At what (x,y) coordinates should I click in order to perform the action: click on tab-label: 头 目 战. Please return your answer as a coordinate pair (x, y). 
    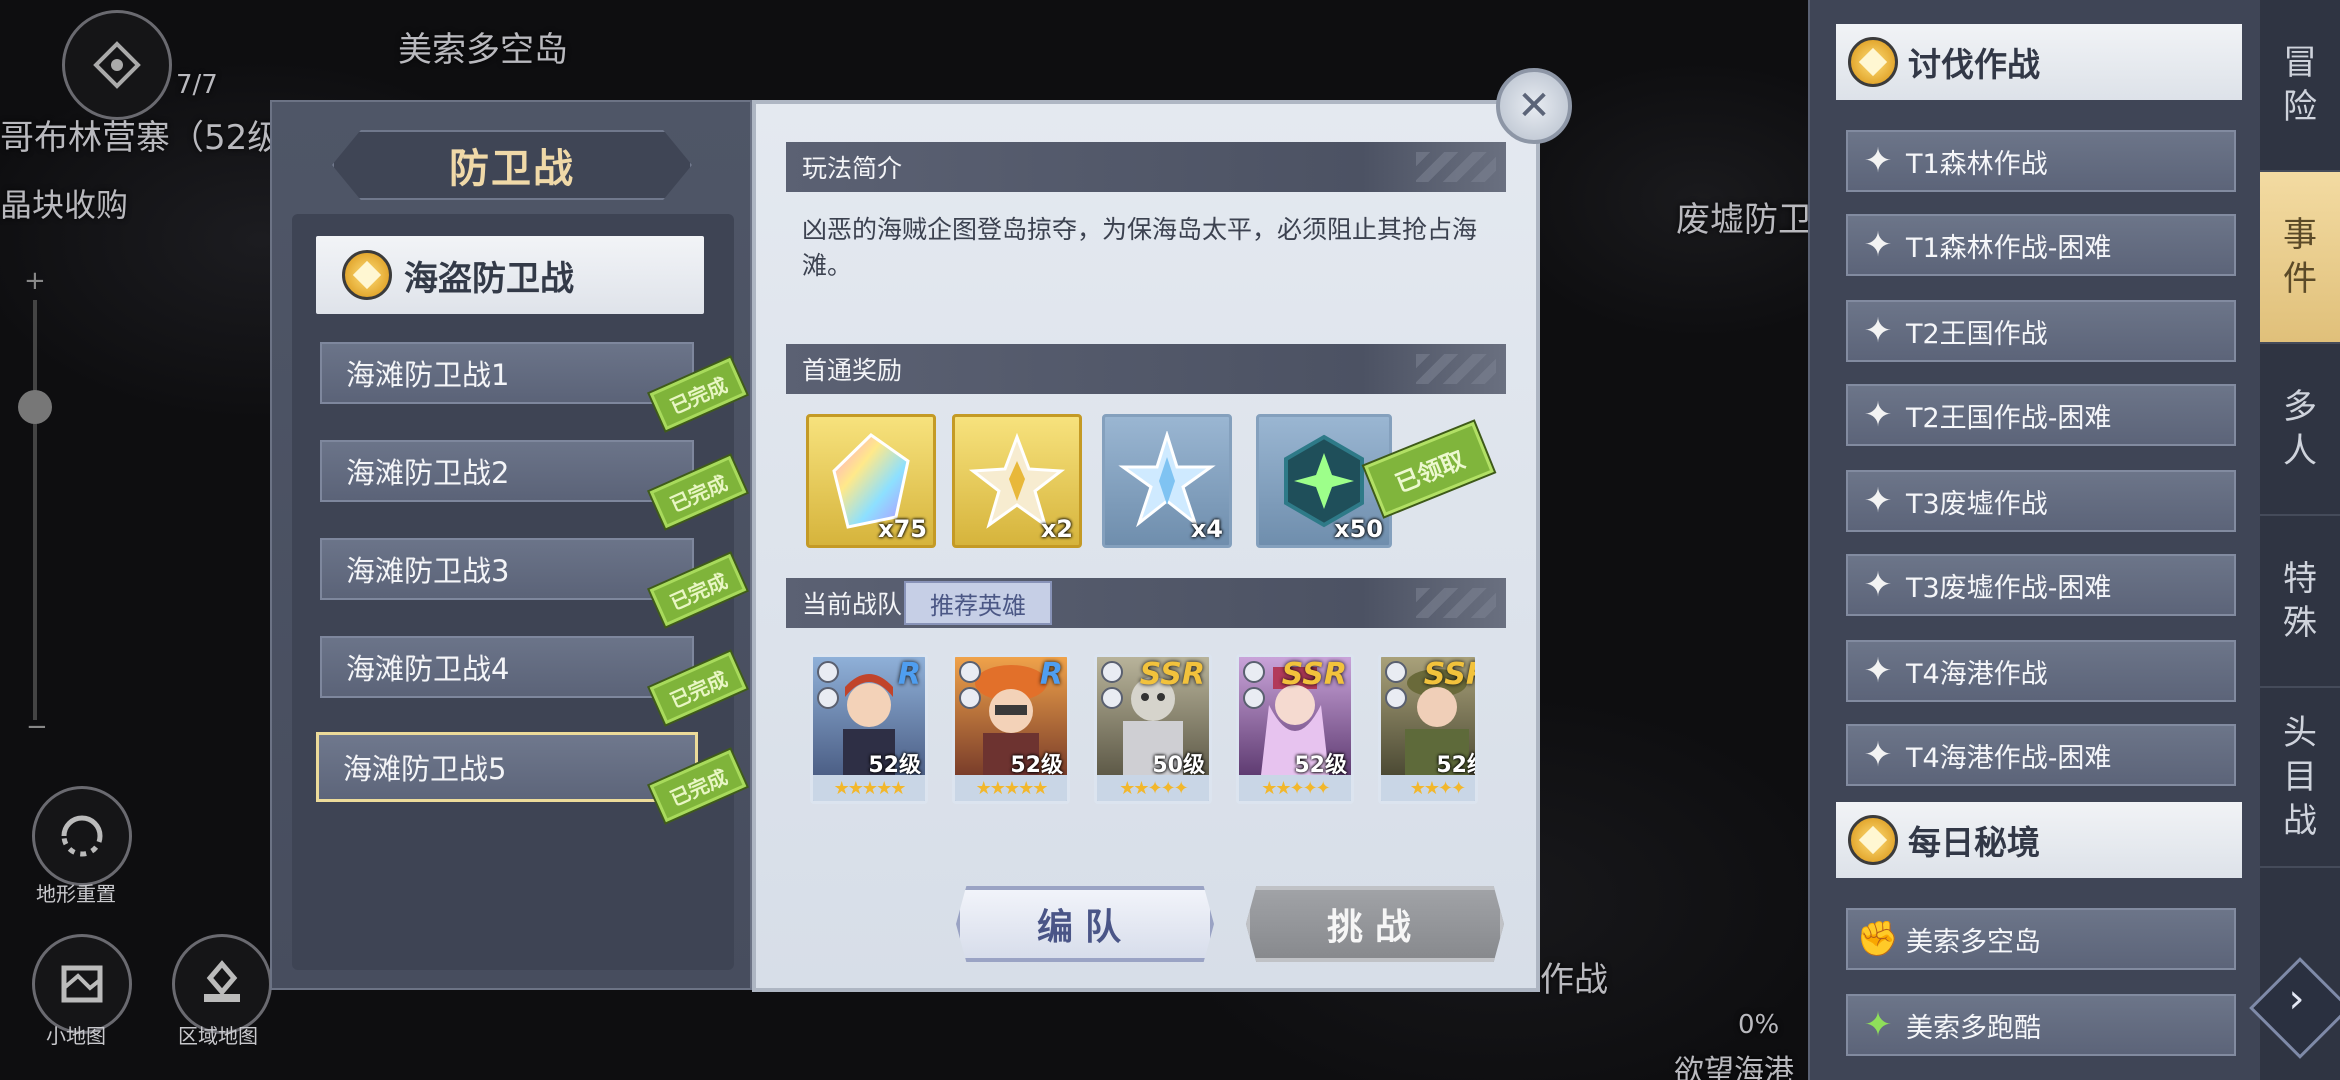
    Looking at the image, I should click on (2300, 777).